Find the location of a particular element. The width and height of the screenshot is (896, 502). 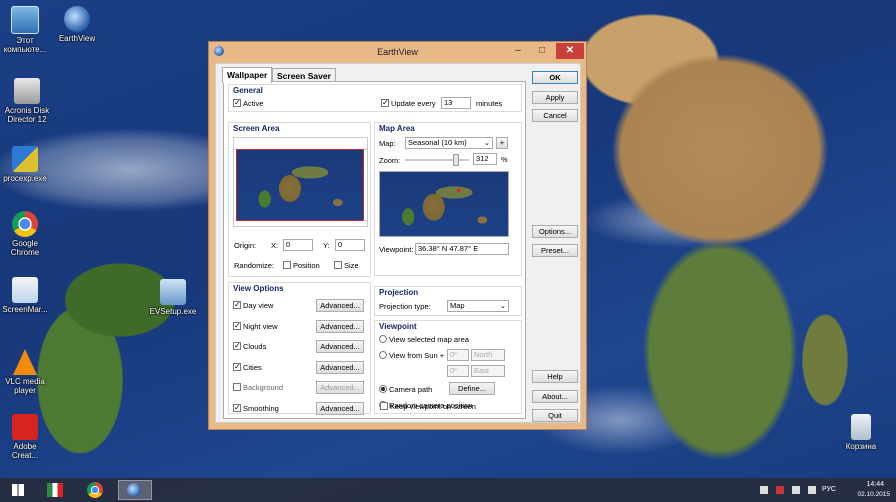

active-checkbox: ✓ is located at coordinates (237, 103).